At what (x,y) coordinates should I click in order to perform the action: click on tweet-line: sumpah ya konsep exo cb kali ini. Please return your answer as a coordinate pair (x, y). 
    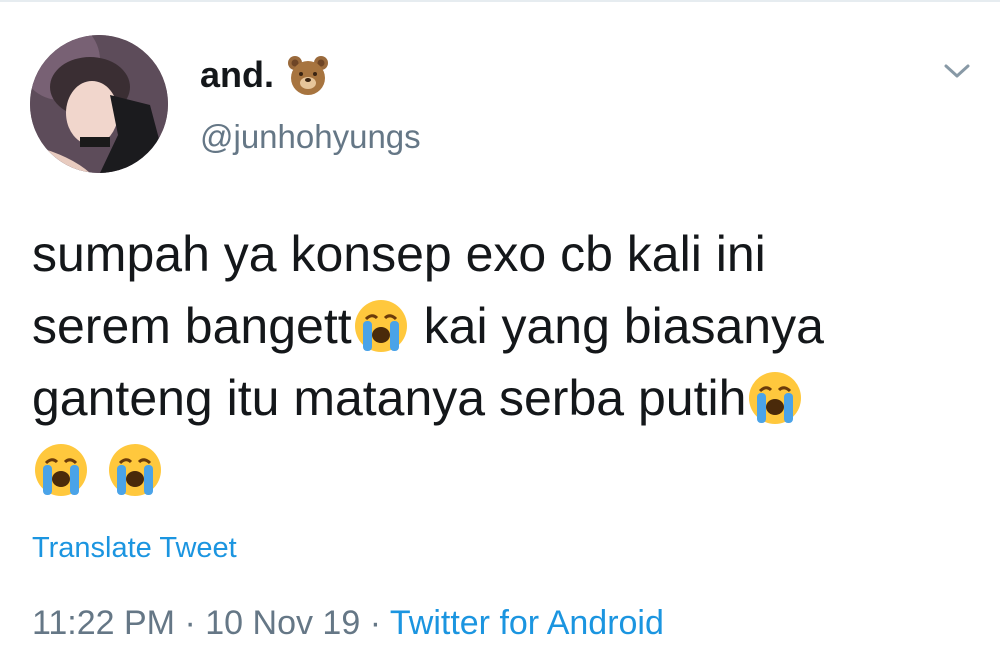
    Looking at the image, I should click on (497, 254).